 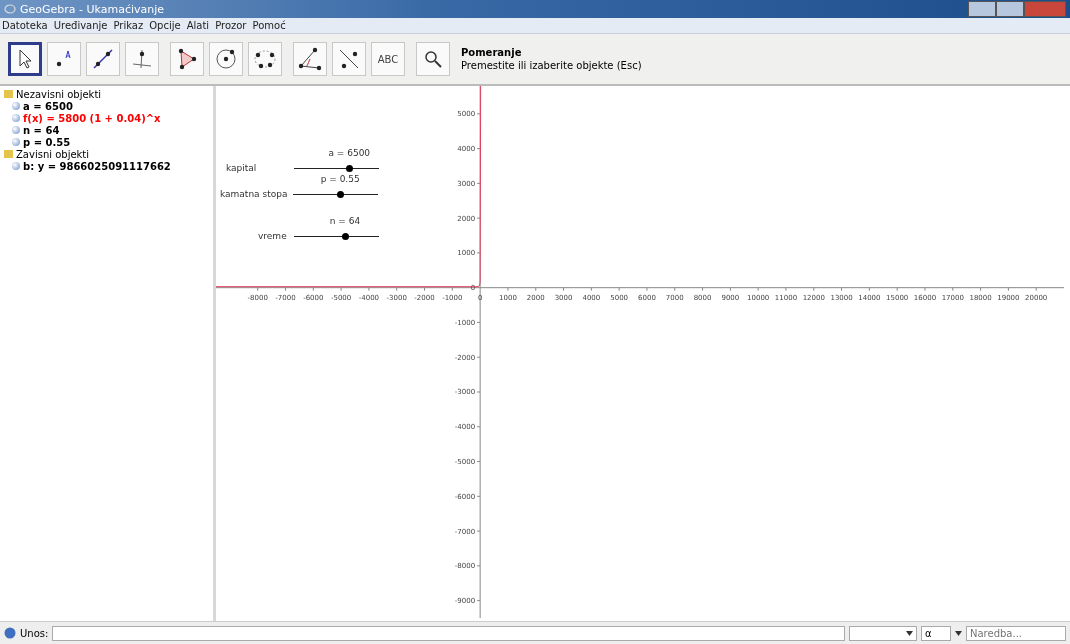 What do you see at coordinates (936, 633) in the screenshot?
I see `symbol-dropdown: α` at bounding box center [936, 633].